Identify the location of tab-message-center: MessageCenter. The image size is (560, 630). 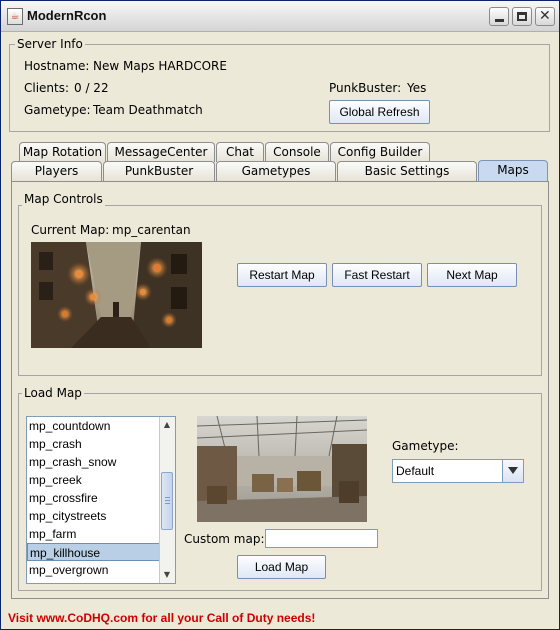
(161, 152).